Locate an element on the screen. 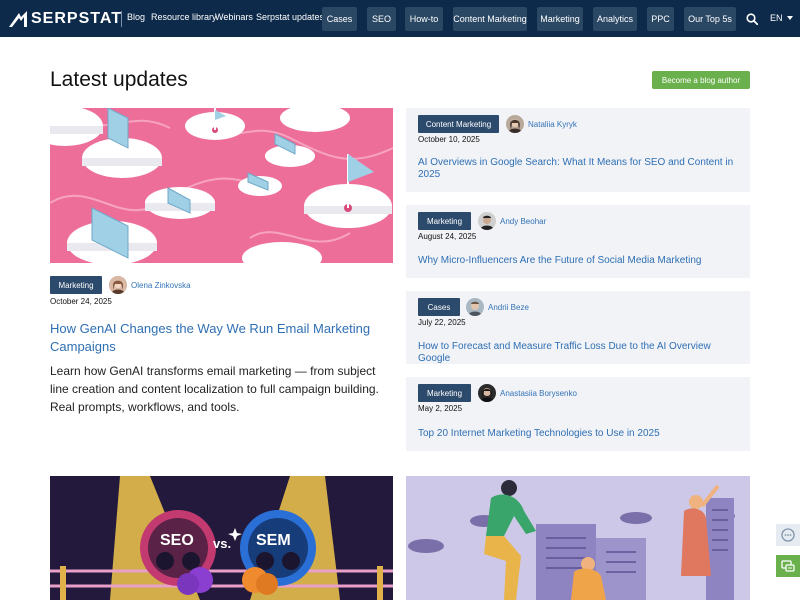 Image resolution: width=800 pixels, height=600 pixels. support-chat-icon is located at coordinates (788, 566).